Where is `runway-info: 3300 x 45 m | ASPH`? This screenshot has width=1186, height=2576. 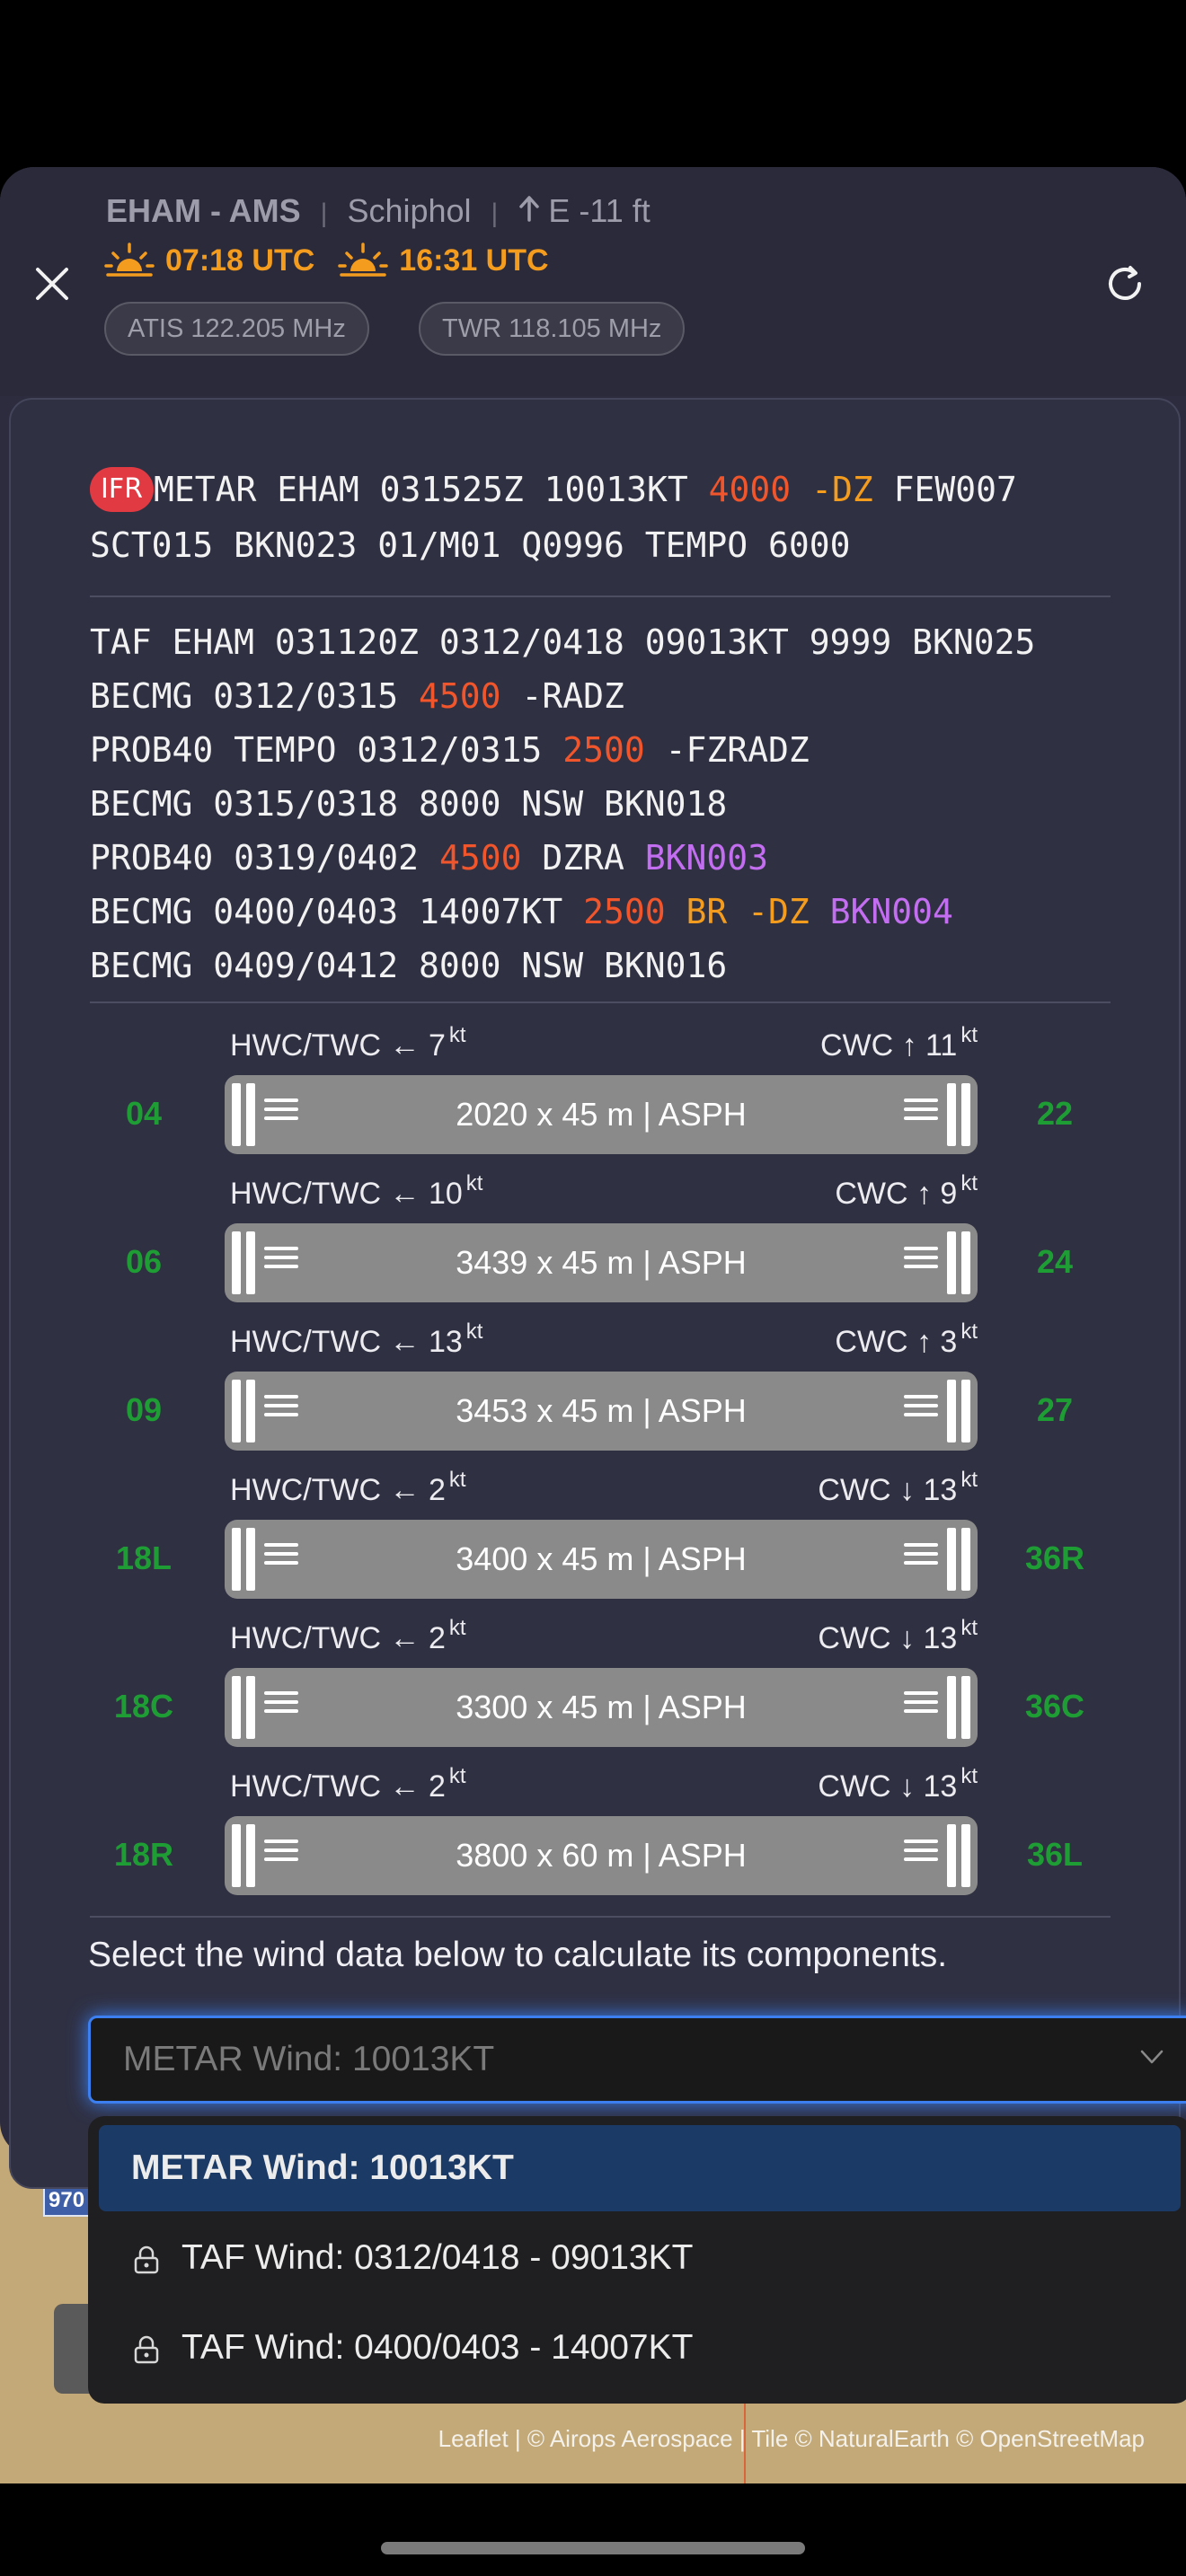 runway-info: 3300 x 45 m | ASPH is located at coordinates (601, 1707).